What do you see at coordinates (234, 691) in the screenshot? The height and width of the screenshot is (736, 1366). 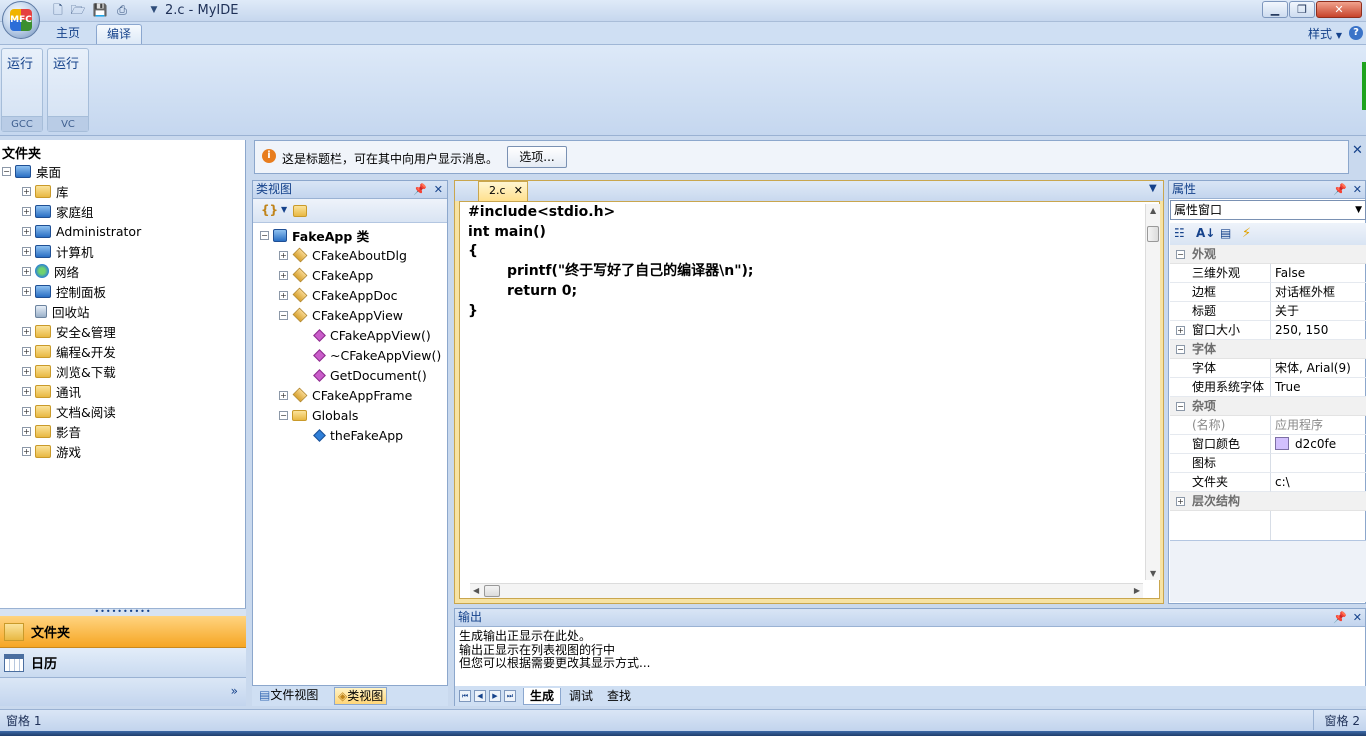 I see `chevron-double-down-icon: »` at bounding box center [234, 691].